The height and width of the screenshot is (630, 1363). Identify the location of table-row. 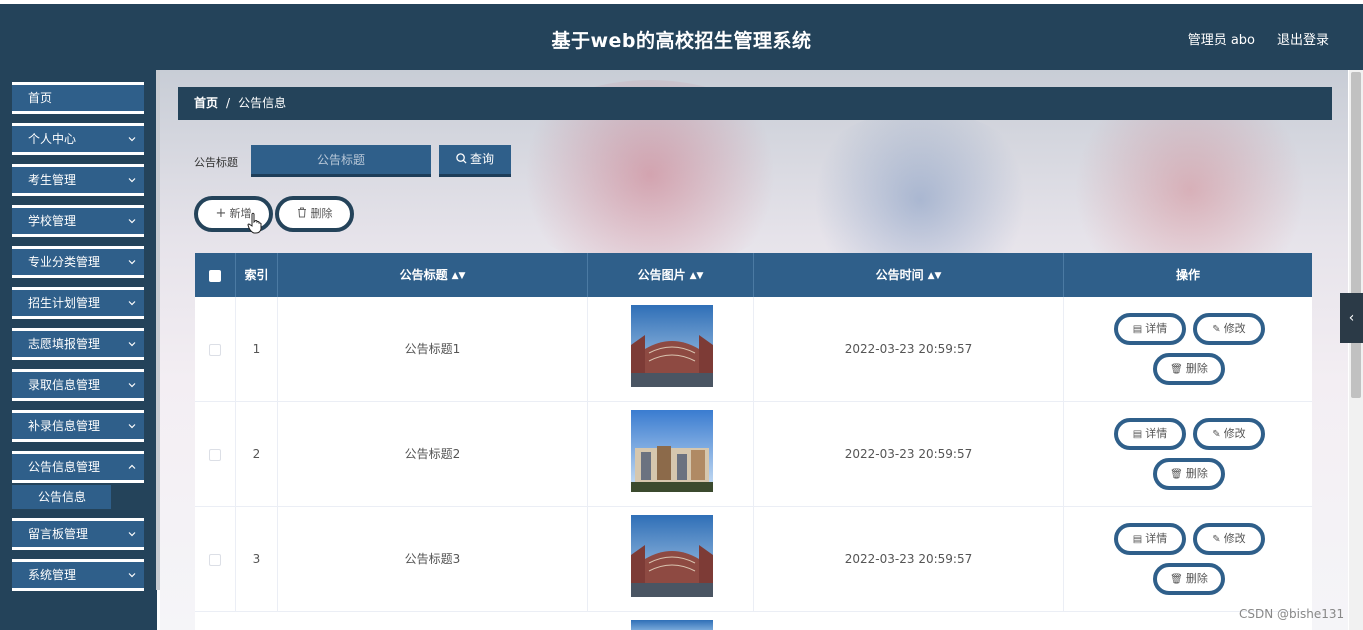
(753, 621).